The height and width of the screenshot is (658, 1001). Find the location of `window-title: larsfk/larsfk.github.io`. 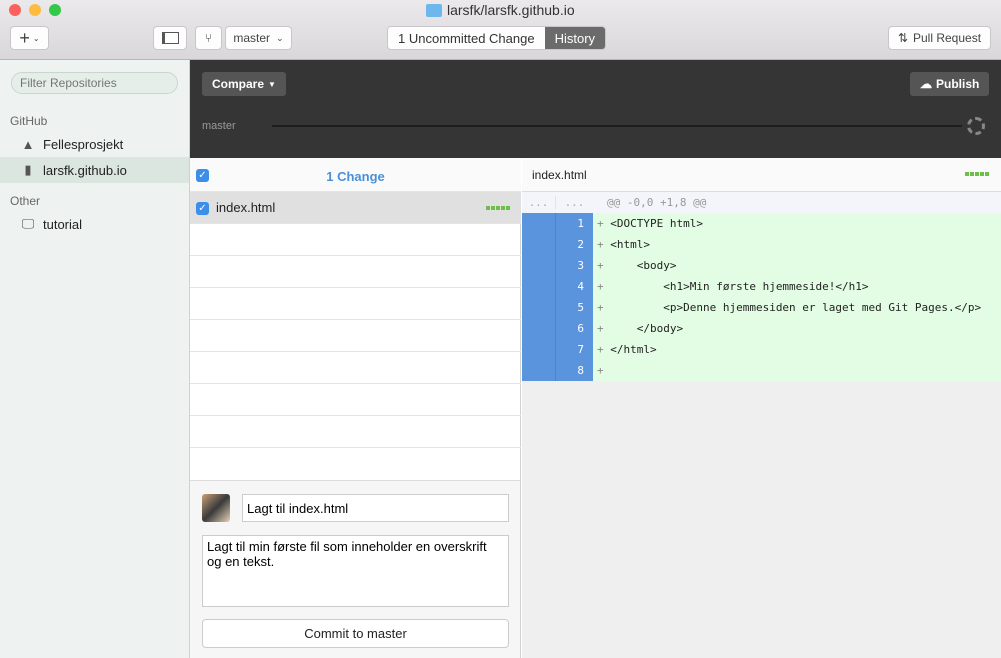

window-title: larsfk/larsfk.github.io is located at coordinates (500, 10).